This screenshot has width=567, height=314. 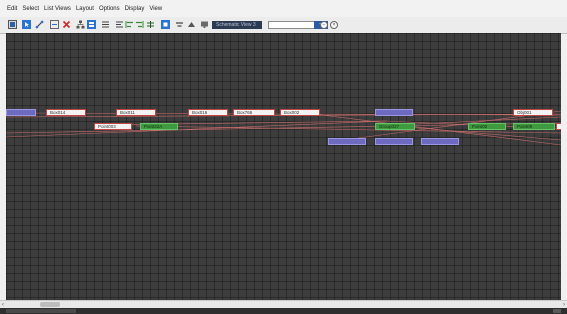 What do you see at coordinates (237, 25) in the screenshot?
I see `view-name-field: Schematic View 3` at bounding box center [237, 25].